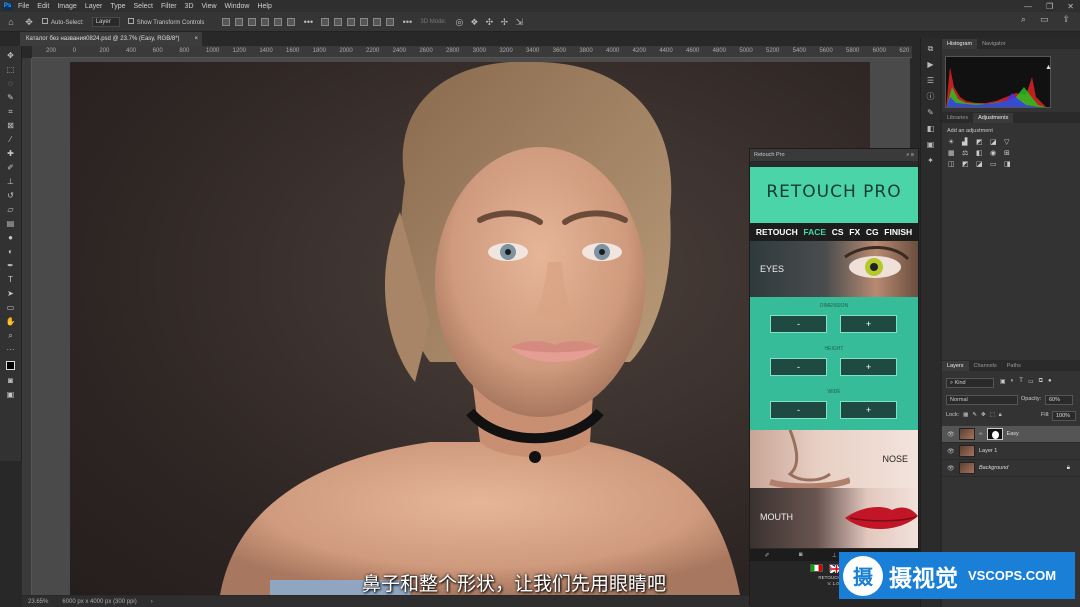 The height and width of the screenshot is (607, 1080). Describe the element at coordinates (1044, 19) in the screenshot. I see `workspace-icon: ▭` at that location.